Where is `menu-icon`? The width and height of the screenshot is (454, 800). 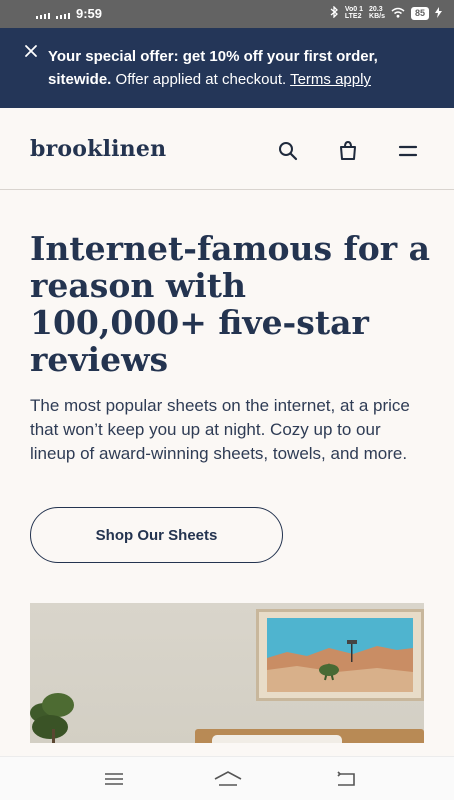
menu-icon is located at coordinates (408, 151).